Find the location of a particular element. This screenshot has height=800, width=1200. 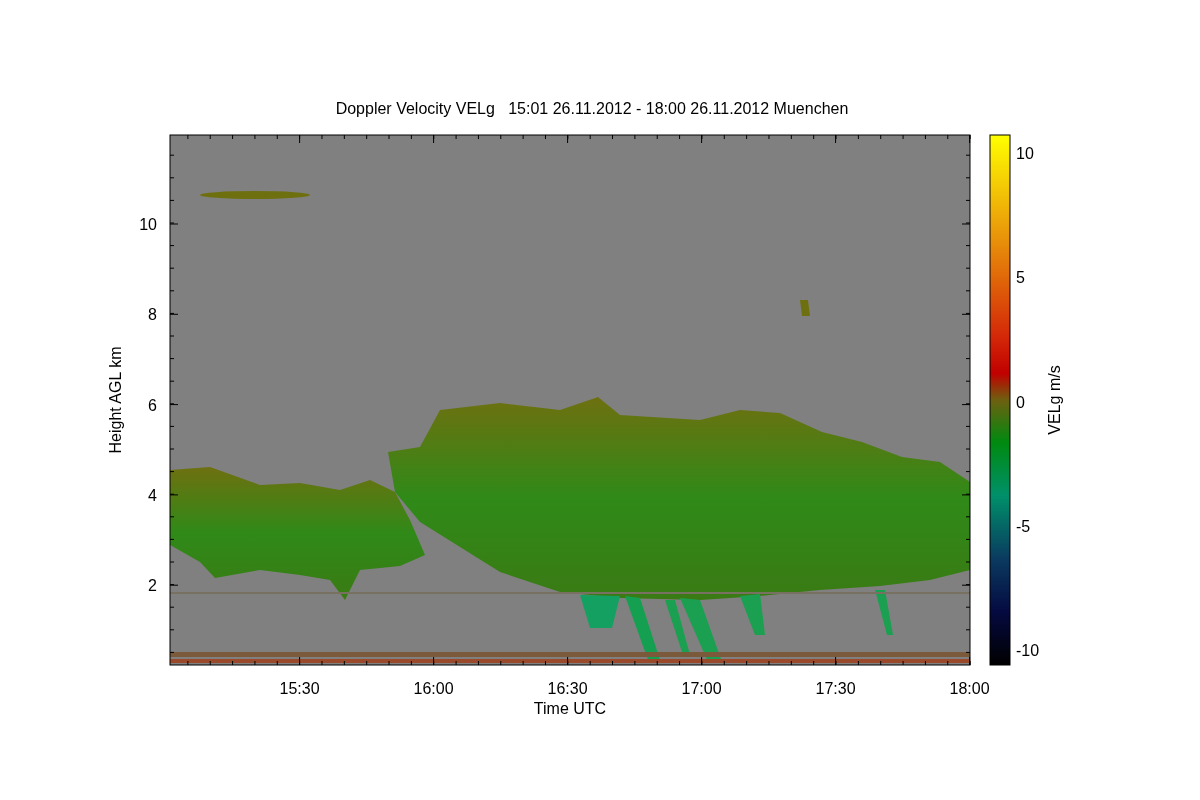

colorbar-label: VELg m/s is located at coordinates (1054, 400).